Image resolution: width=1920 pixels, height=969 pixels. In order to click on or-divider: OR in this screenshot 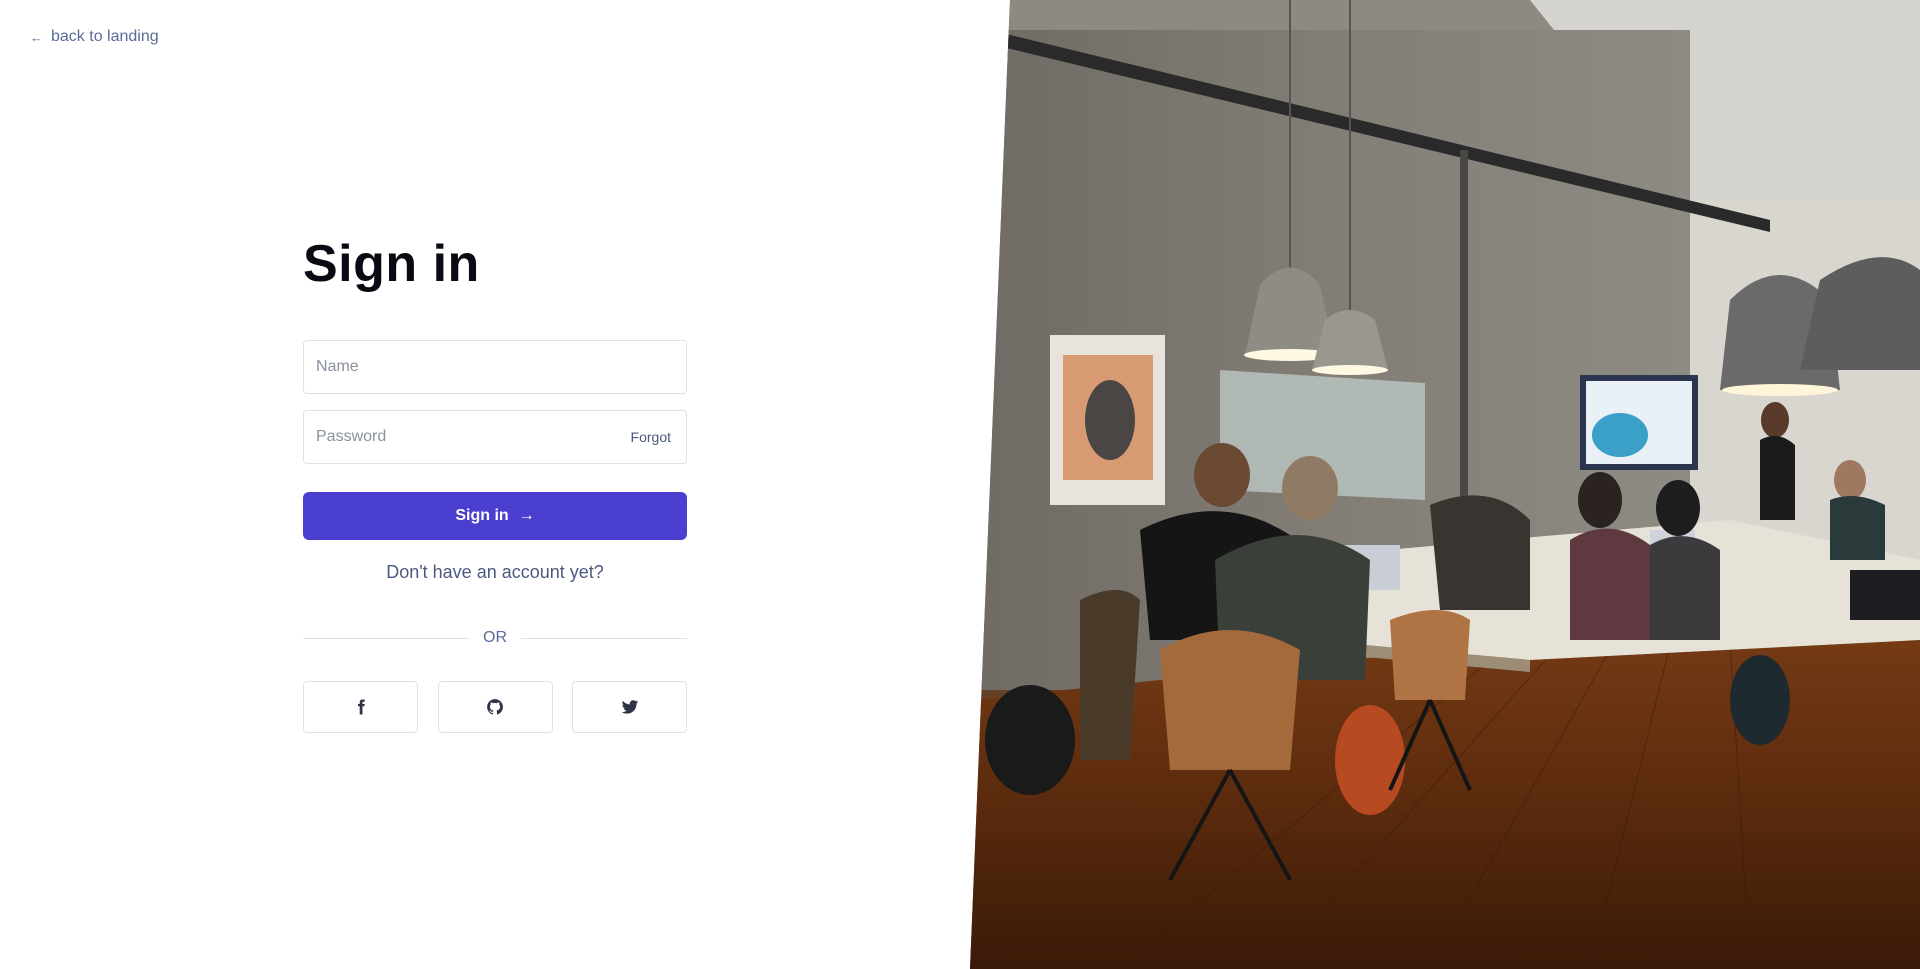, I will do `click(495, 638)`.